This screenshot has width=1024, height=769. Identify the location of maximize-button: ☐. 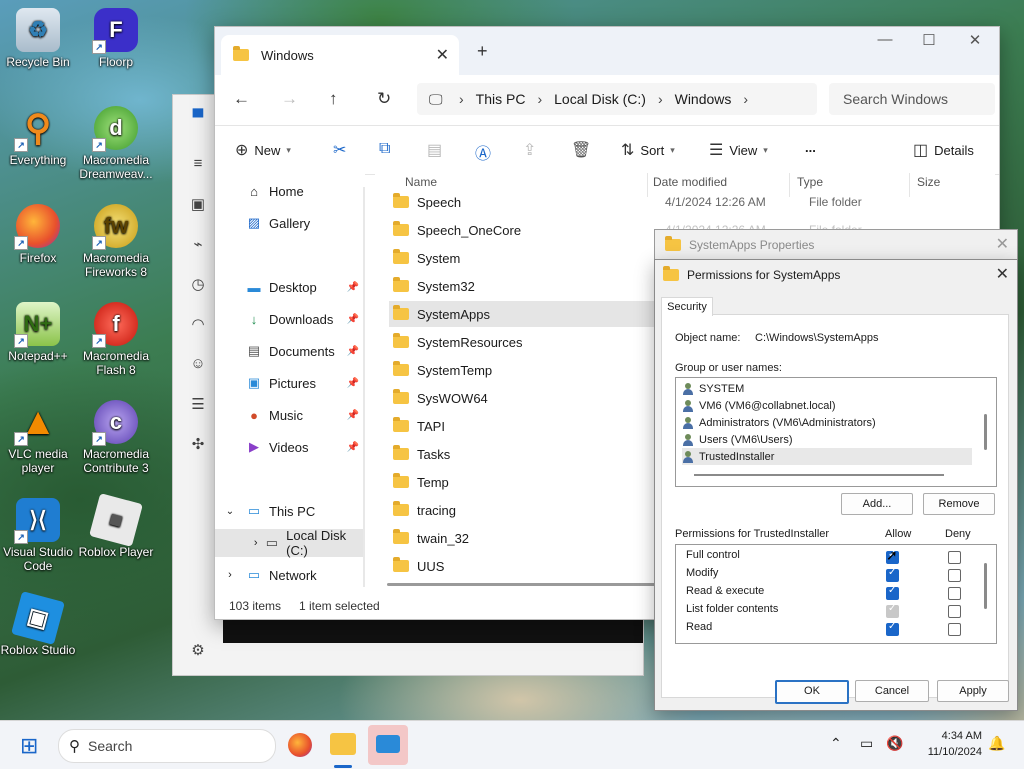
(929, 40).